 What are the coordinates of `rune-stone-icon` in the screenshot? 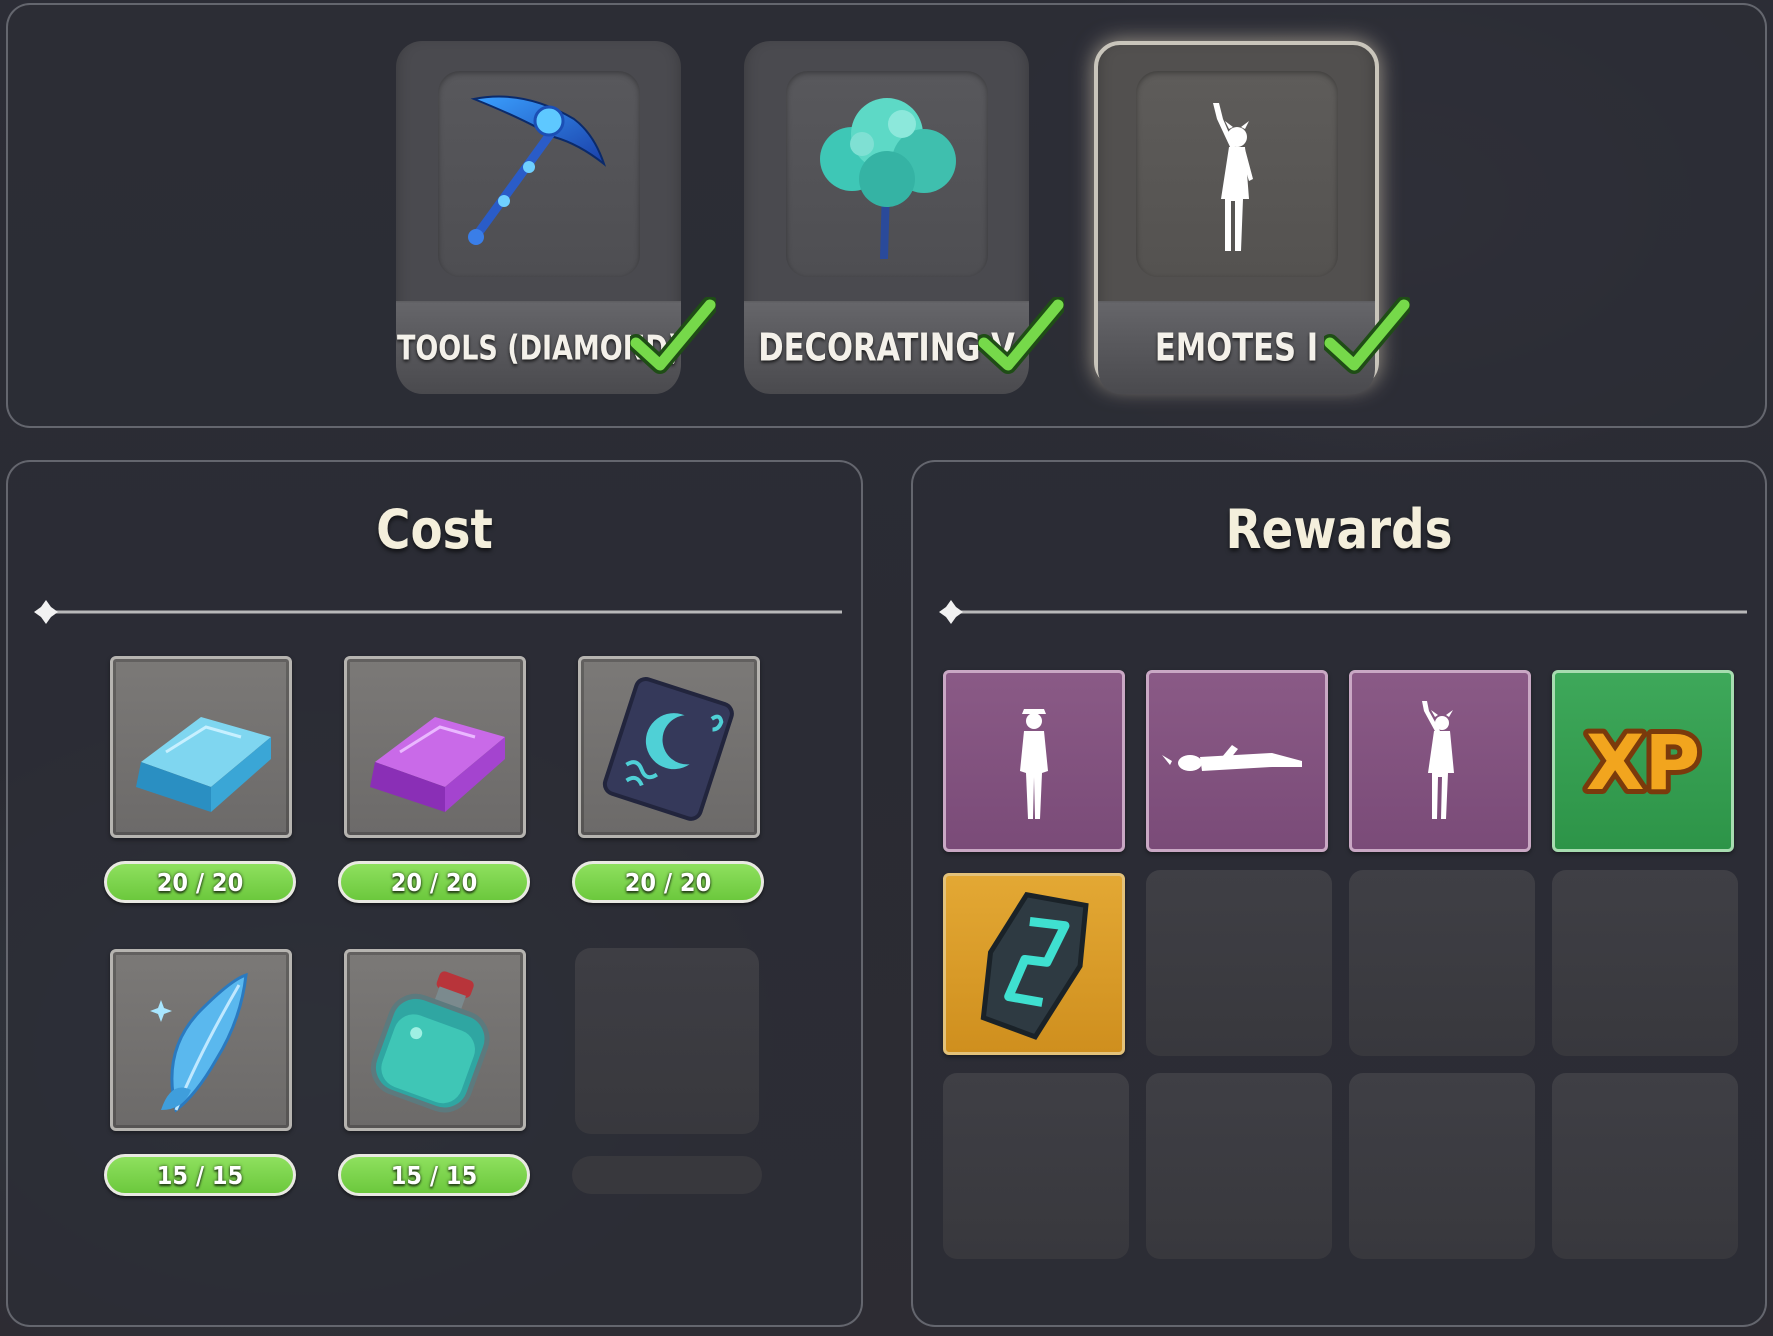 It's located at (1034, 965).